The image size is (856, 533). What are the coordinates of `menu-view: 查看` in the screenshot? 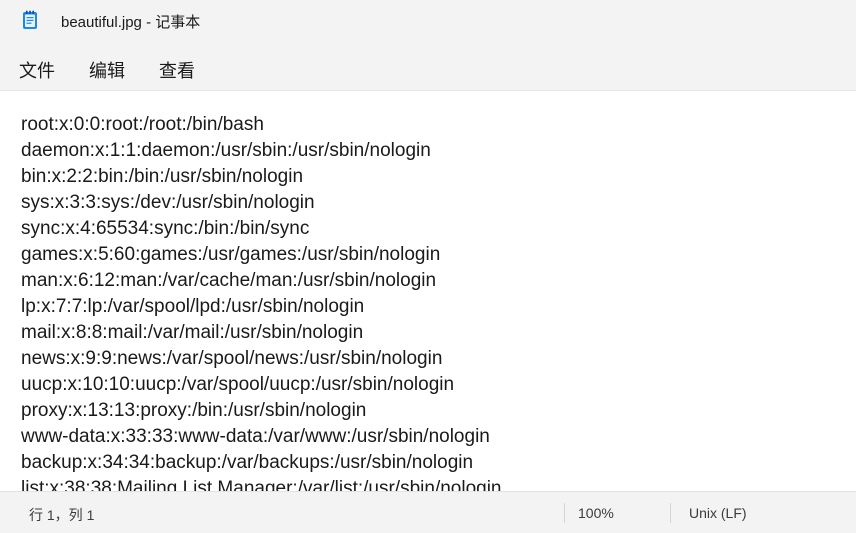 It's located at (177, 70).